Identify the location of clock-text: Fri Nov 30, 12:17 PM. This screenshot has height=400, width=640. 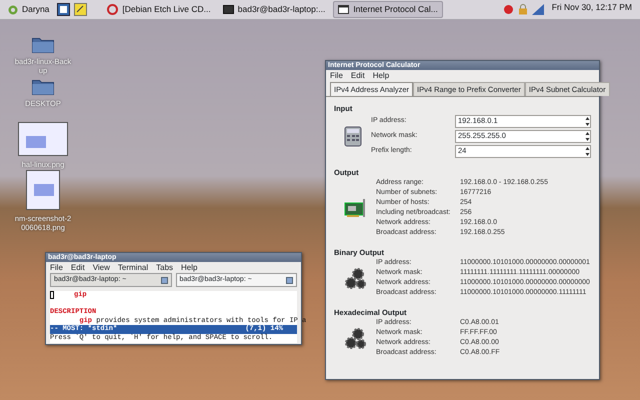
(591, 7).